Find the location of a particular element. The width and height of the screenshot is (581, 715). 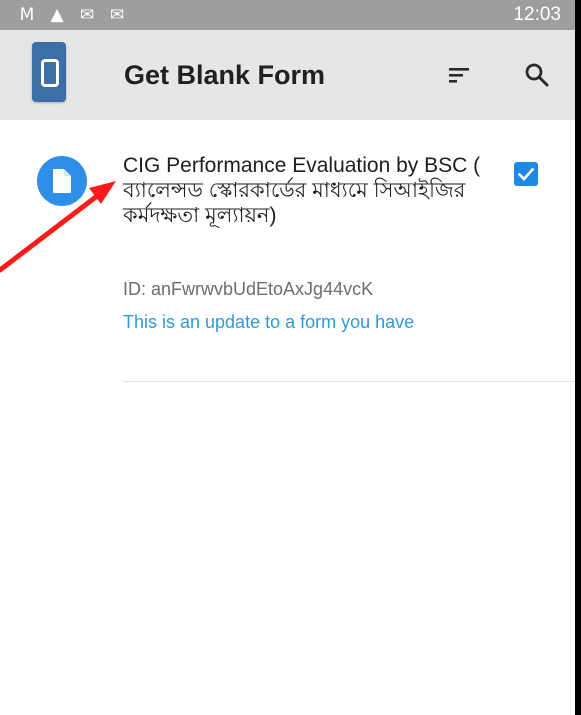

app-bar: Get Blank Form is located at coordinates (287, 75).